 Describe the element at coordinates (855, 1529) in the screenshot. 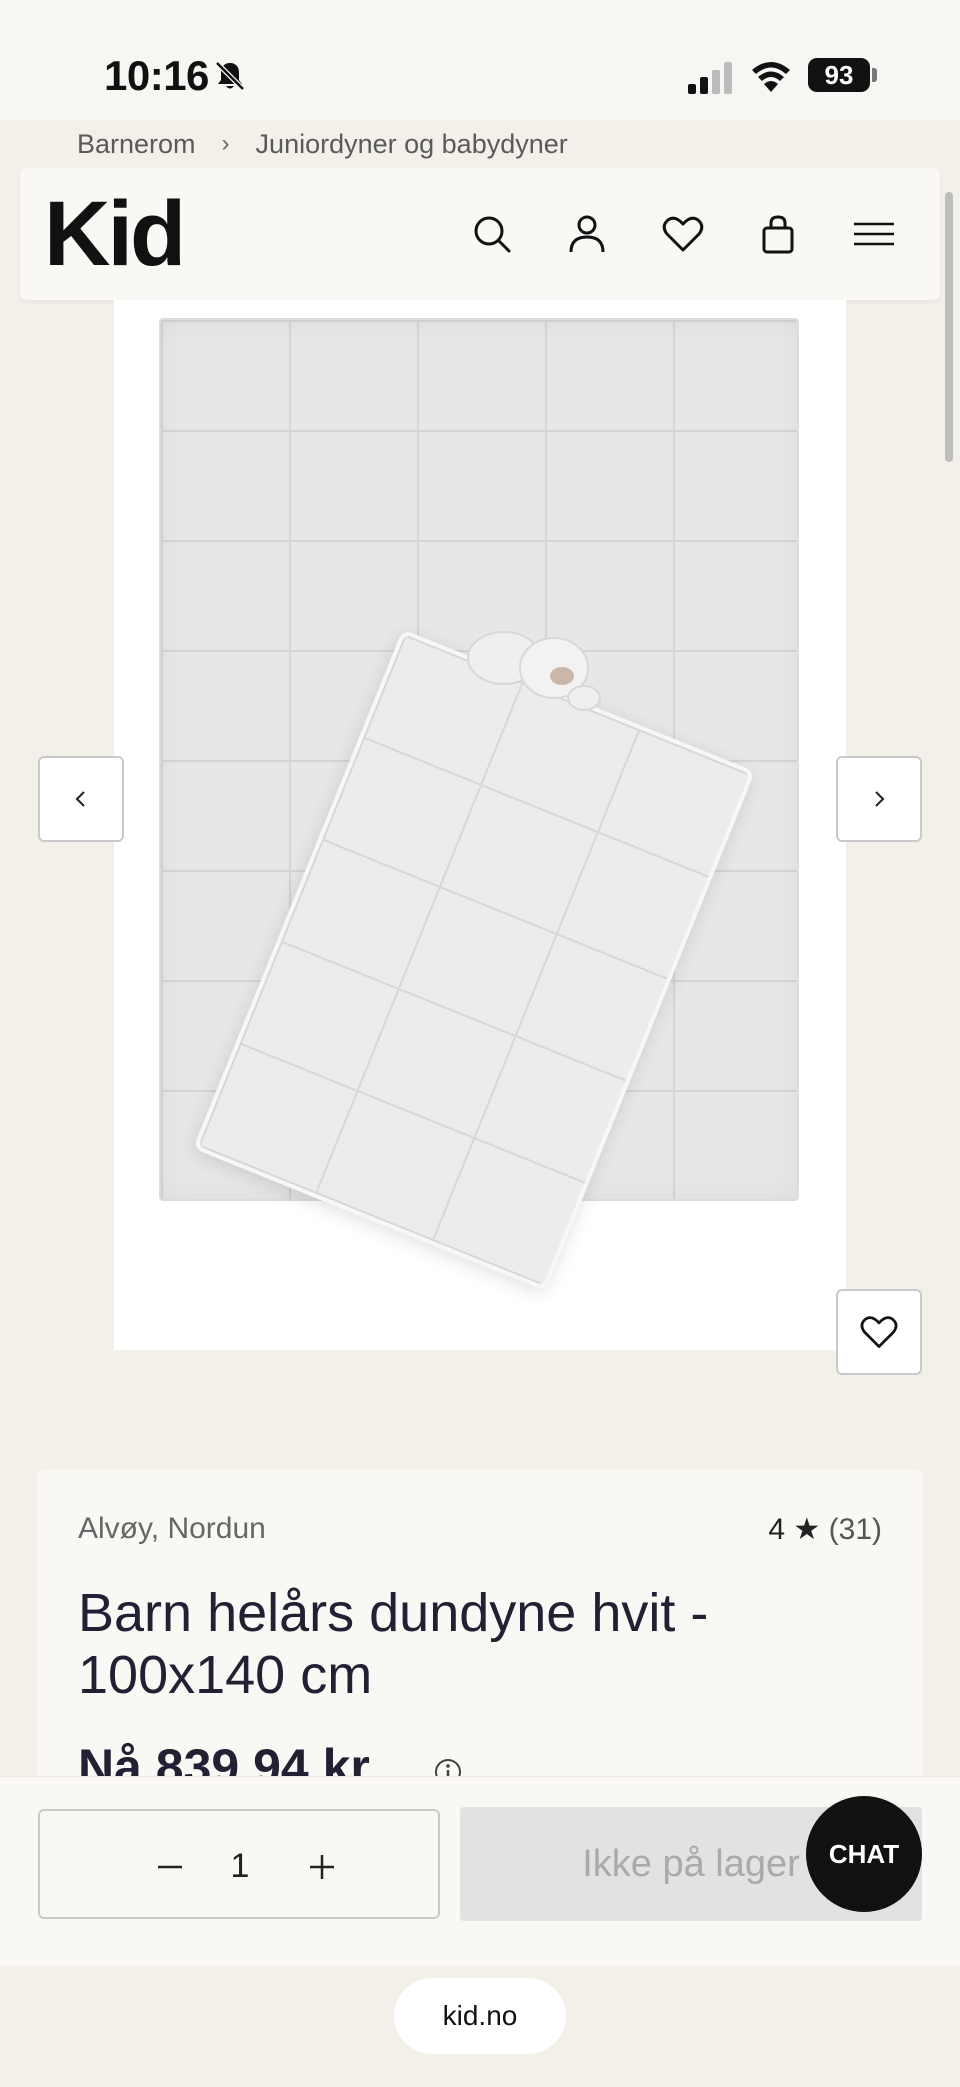

I see `rating-count: (31)` at that location.